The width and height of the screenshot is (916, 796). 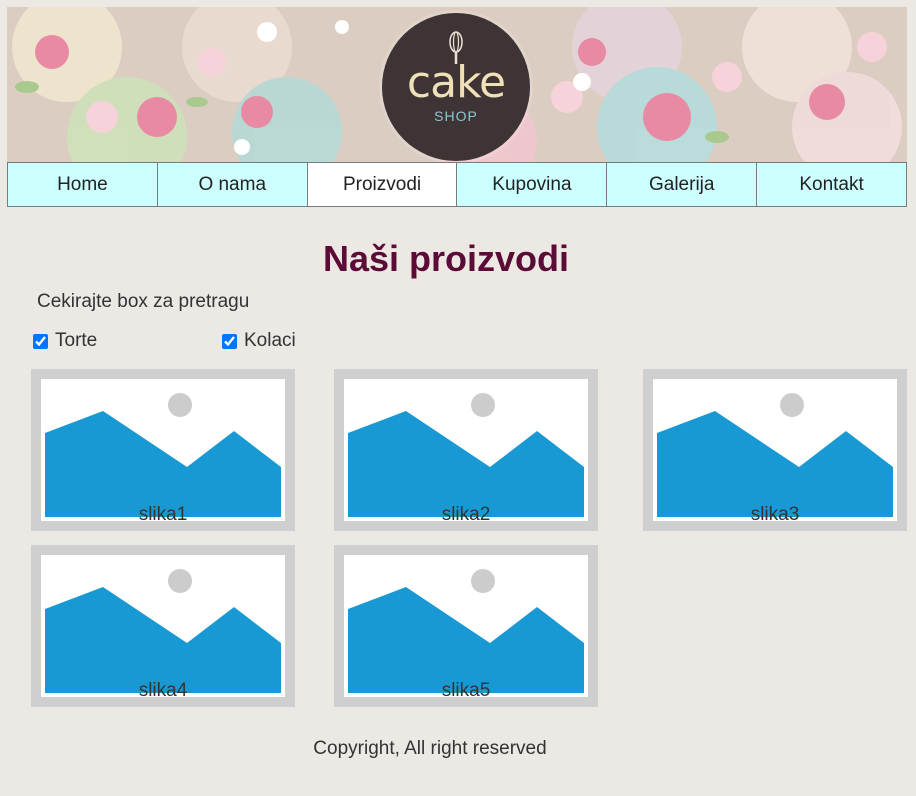 What do you see at coordinates (466, 690) in the screenshot?
I see `product-caption: slika5` at bounding box center [466, 690].